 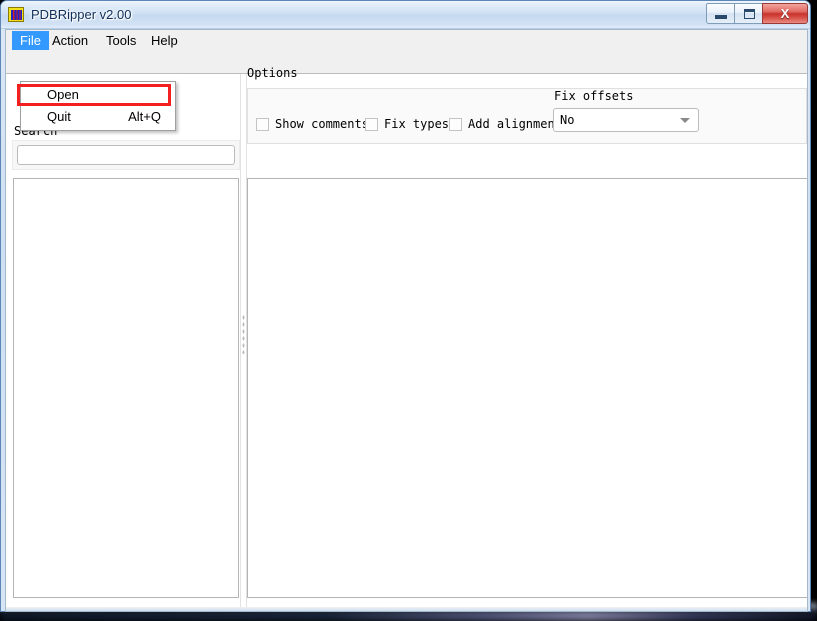 What do you see at coordinates (455, 124) in the screenshot?
I see `checkbox-add-alignment-box` at bounding box center [455, 124].